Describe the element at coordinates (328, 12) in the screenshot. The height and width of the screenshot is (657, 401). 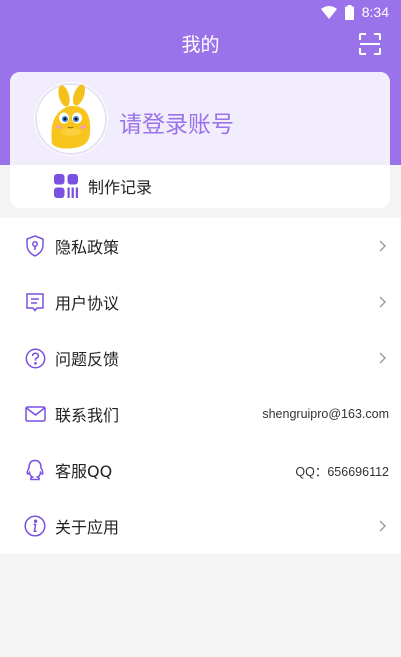
I see `wifi-icon` at that location.